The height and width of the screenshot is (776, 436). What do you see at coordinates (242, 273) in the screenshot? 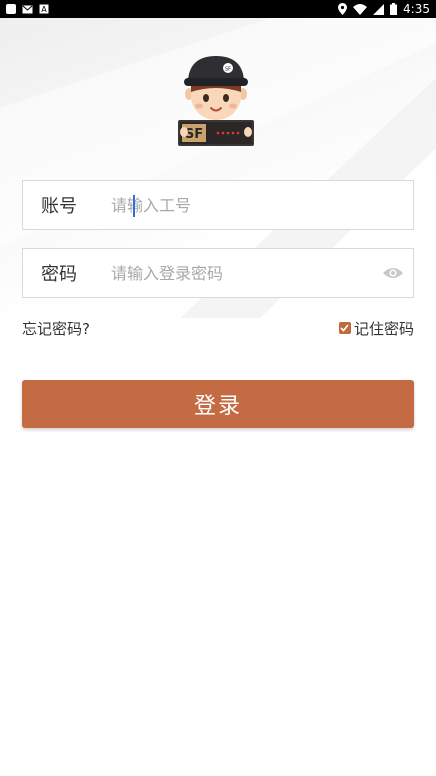
I see `password-input` at bounding box center [242, 273].